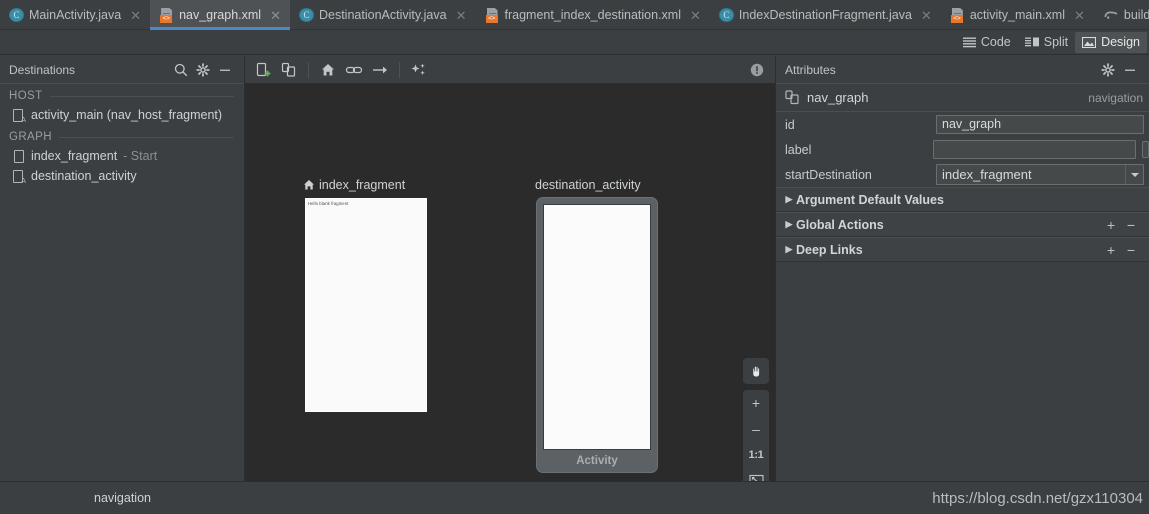 This screenshot has width=1149, height=514. I want to click on nested-graph-icon, so click(289, 70).